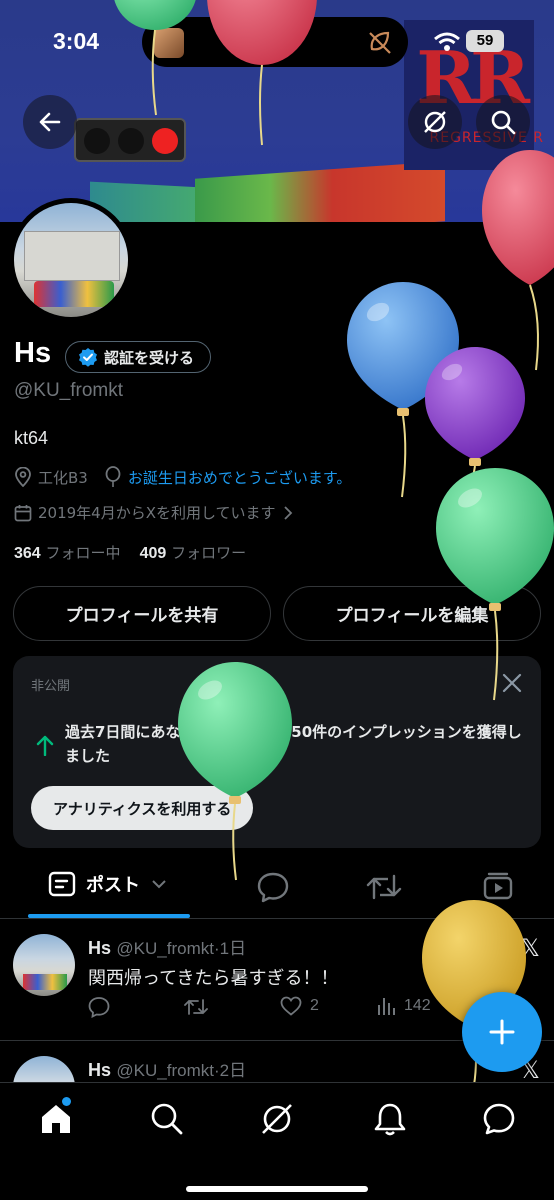  I want to click on chevron-right-icon, so click(287, 512).